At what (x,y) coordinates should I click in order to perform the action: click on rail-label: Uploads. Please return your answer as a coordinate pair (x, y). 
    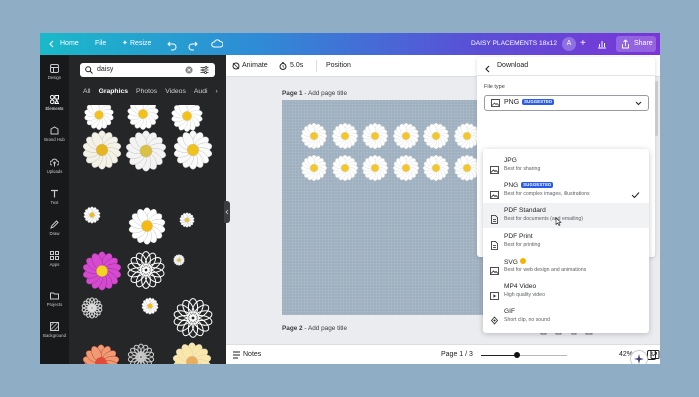
    Looking at the image, I should click on (54, 171).